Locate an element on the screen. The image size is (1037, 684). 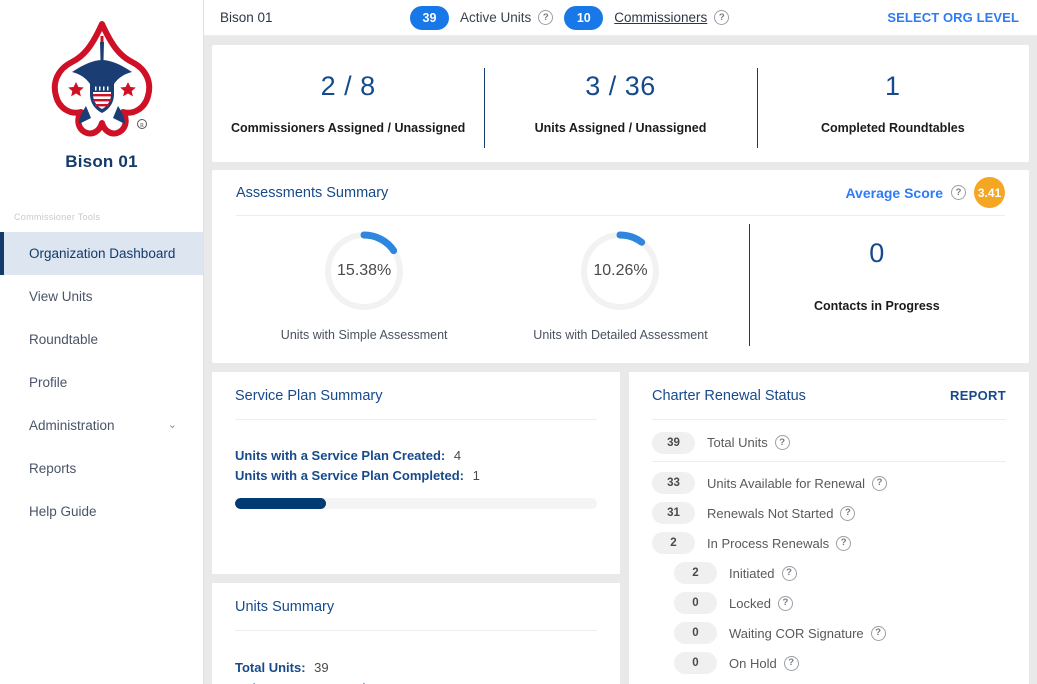
active-units-count-badge: 39 is located at coordinates (429, 17).